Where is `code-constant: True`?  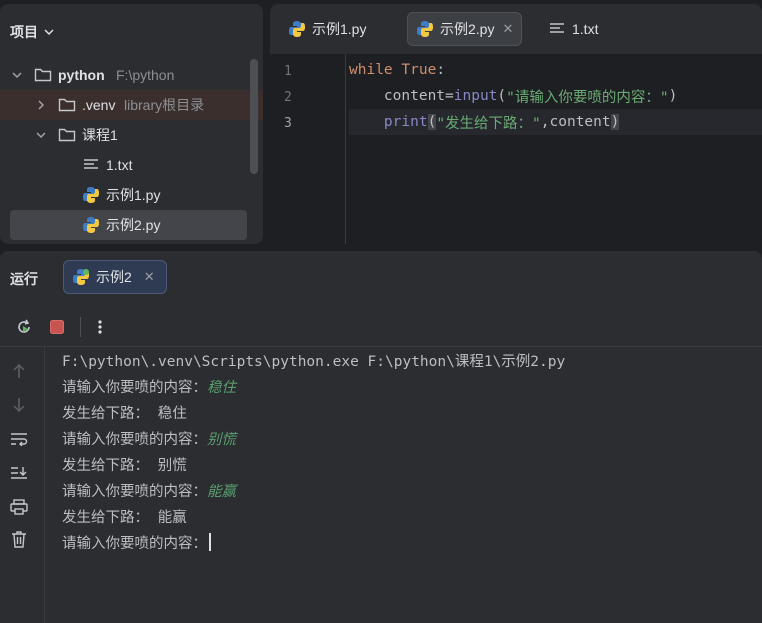
code-constant: True is located at coordinates (419, 70).